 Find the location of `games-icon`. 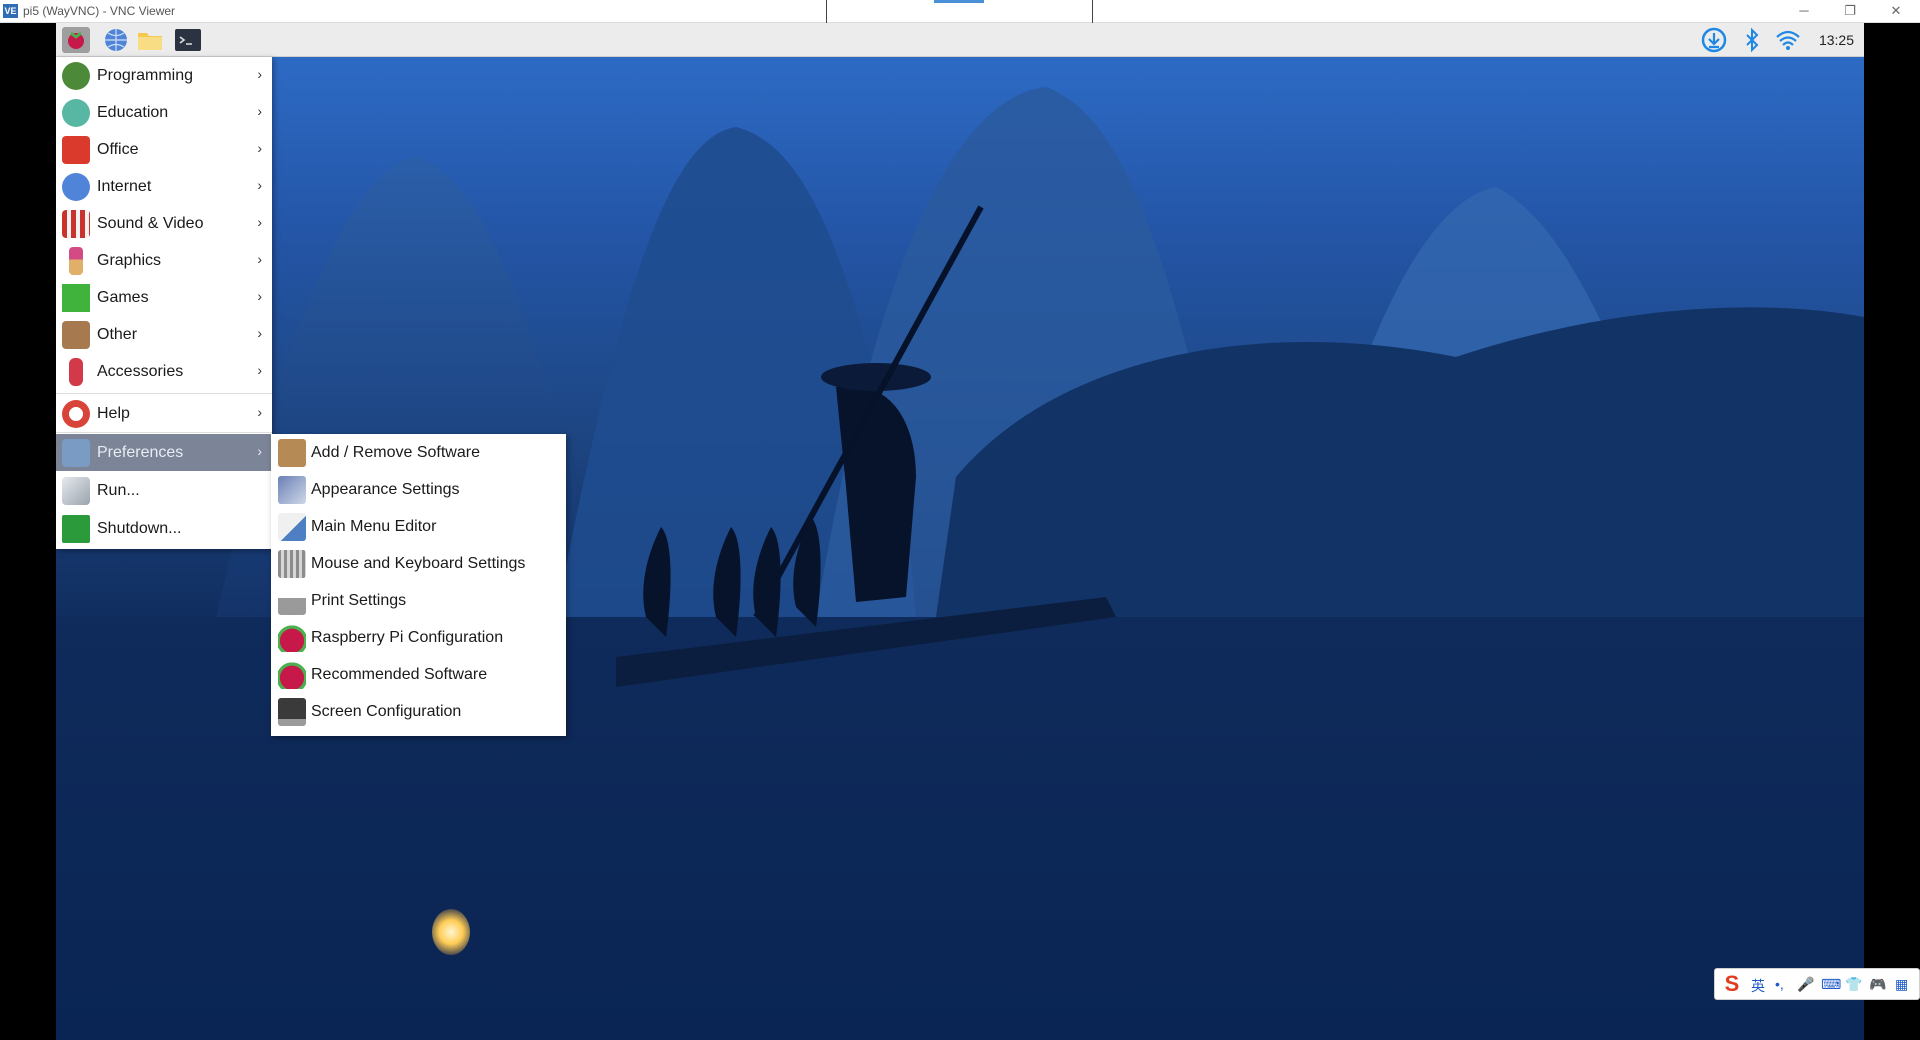

games-icon is located at coordinates (76, 298).